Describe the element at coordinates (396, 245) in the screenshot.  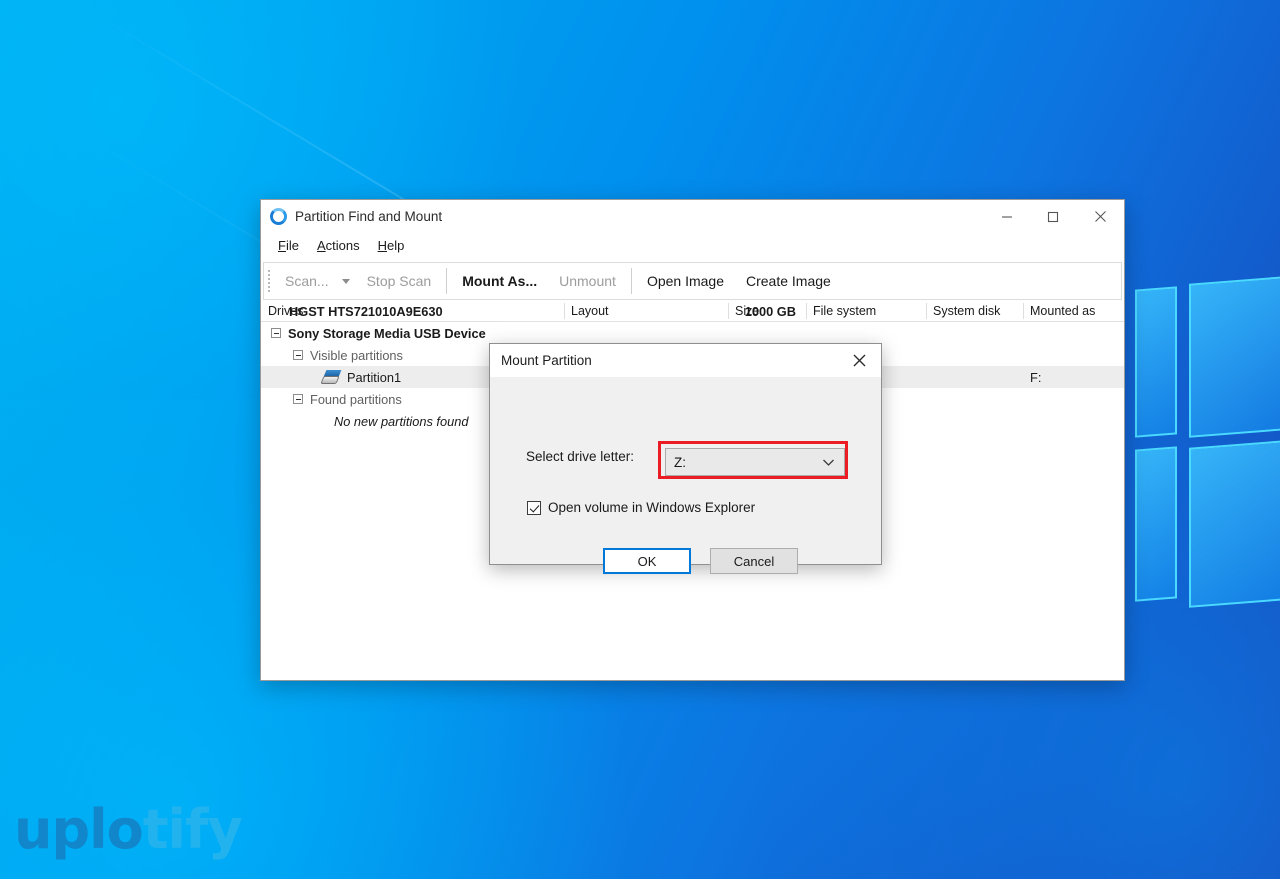
I see `menu-help-label: elp` at that location.